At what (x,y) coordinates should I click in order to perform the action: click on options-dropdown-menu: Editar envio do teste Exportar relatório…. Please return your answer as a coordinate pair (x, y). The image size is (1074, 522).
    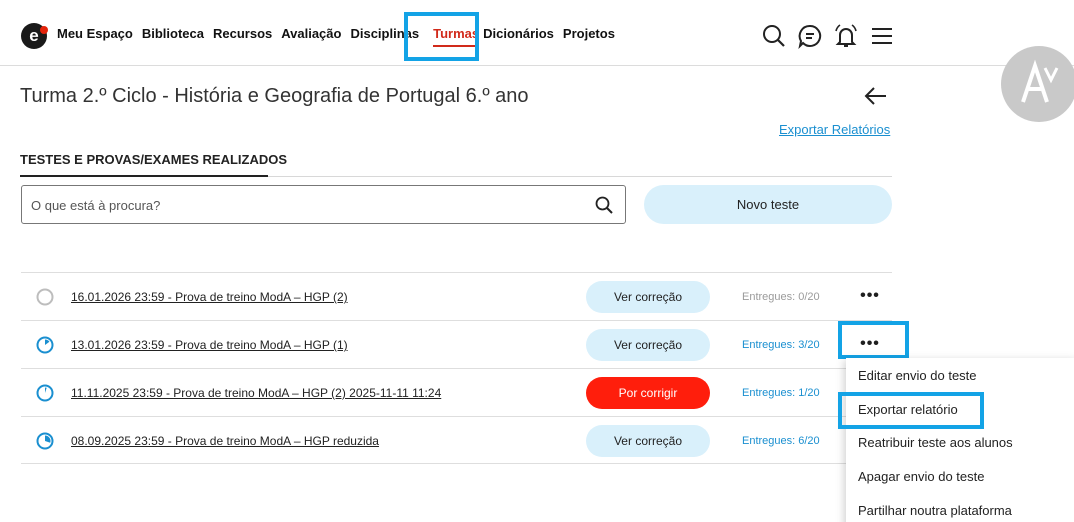
    Looking at the image, I should click on (960, 440).